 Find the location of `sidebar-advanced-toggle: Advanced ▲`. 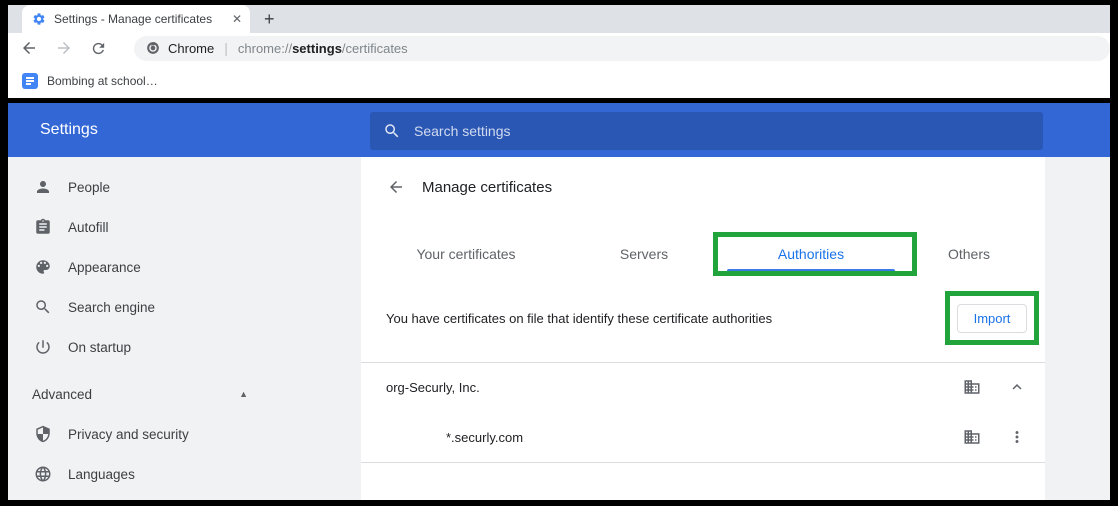

sidebar-advanced-toggle: Advanced ▲ is located at coordinates (184, 394).